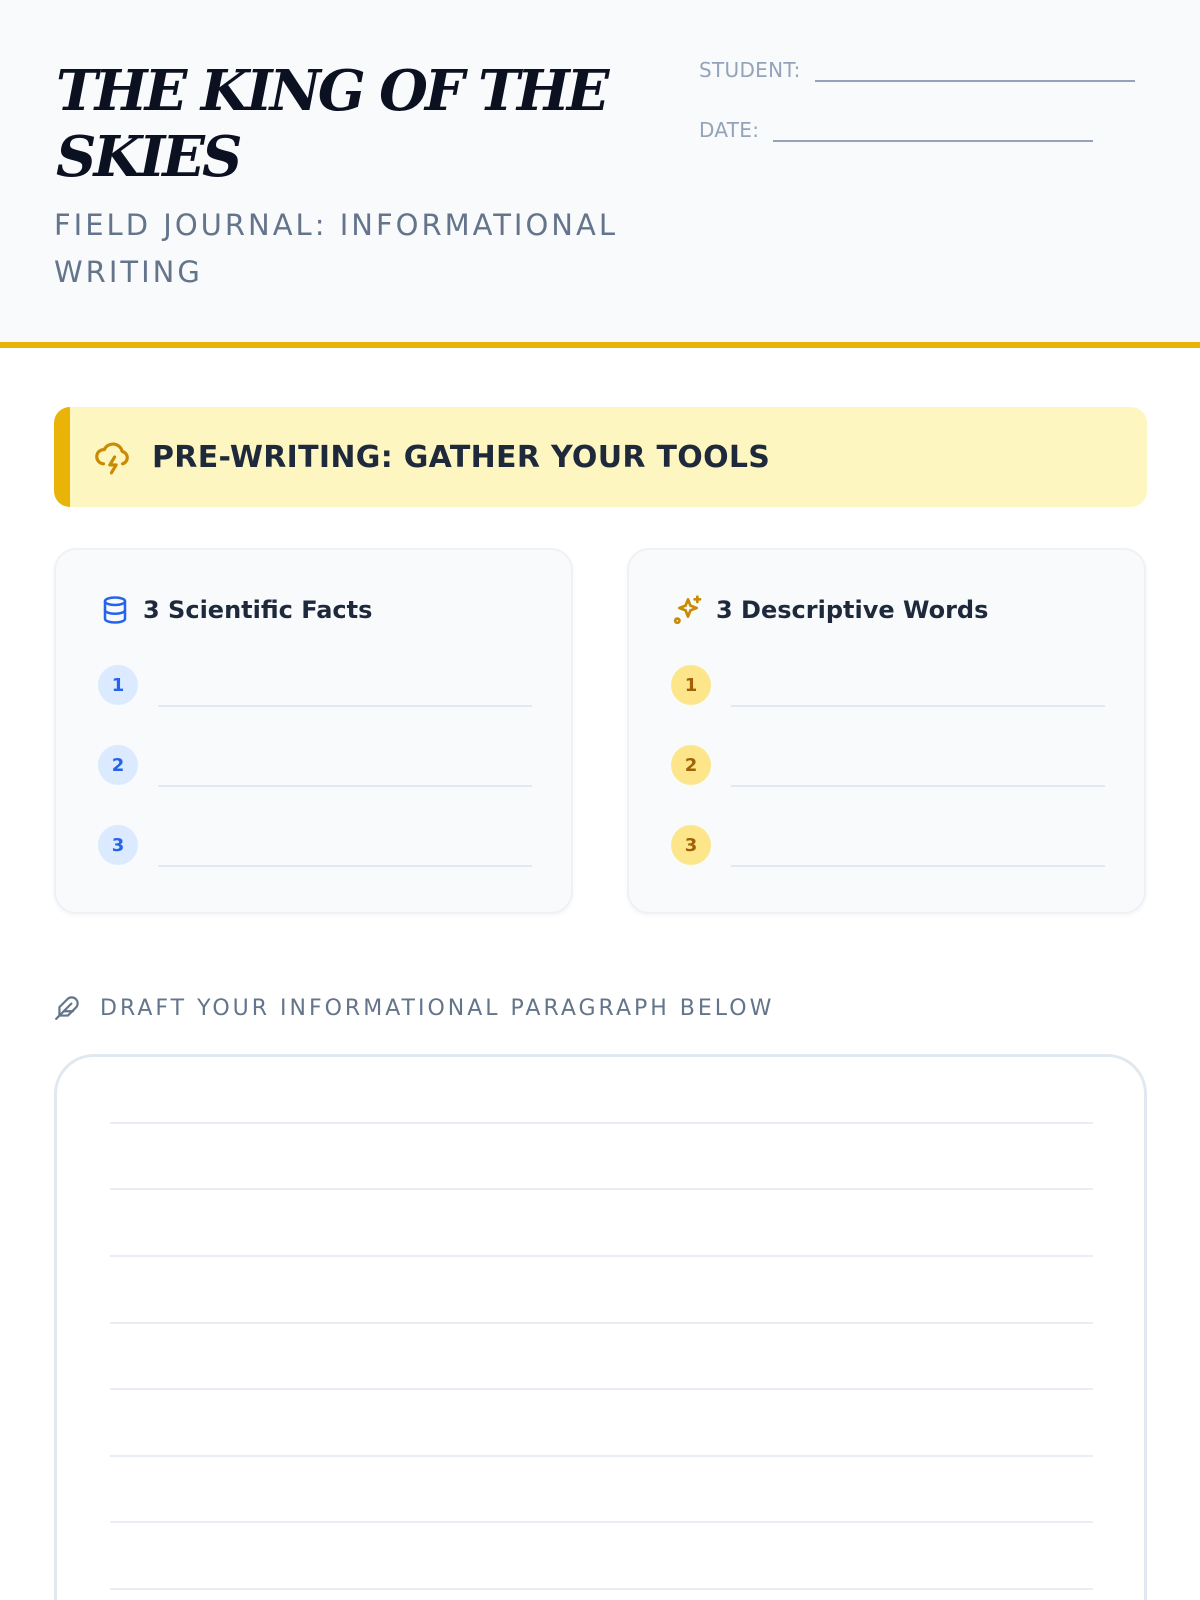 The height and width of the screenshot is (1600, 1200). I want to click on page-subtitle: FIELD JOURNAL: INFORMATIONAL WRITING, so click(336, 248).